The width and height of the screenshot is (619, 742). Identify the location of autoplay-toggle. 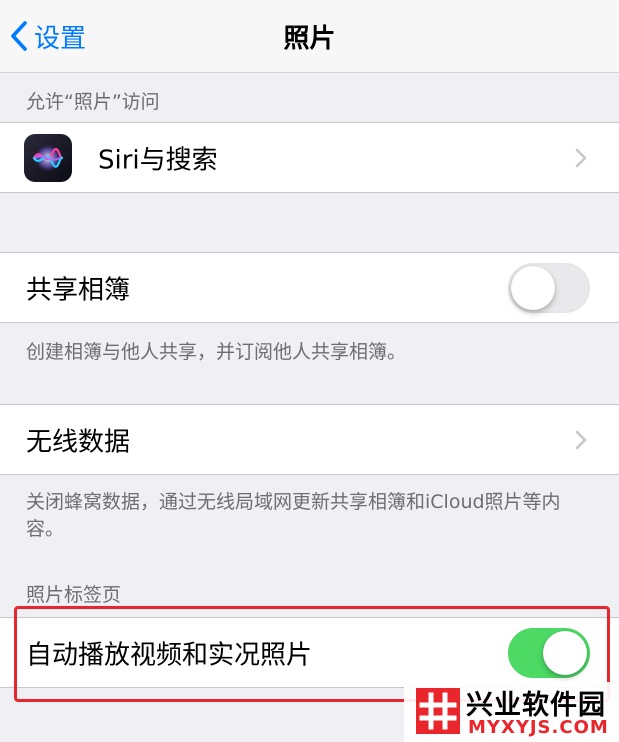
(549, 652).